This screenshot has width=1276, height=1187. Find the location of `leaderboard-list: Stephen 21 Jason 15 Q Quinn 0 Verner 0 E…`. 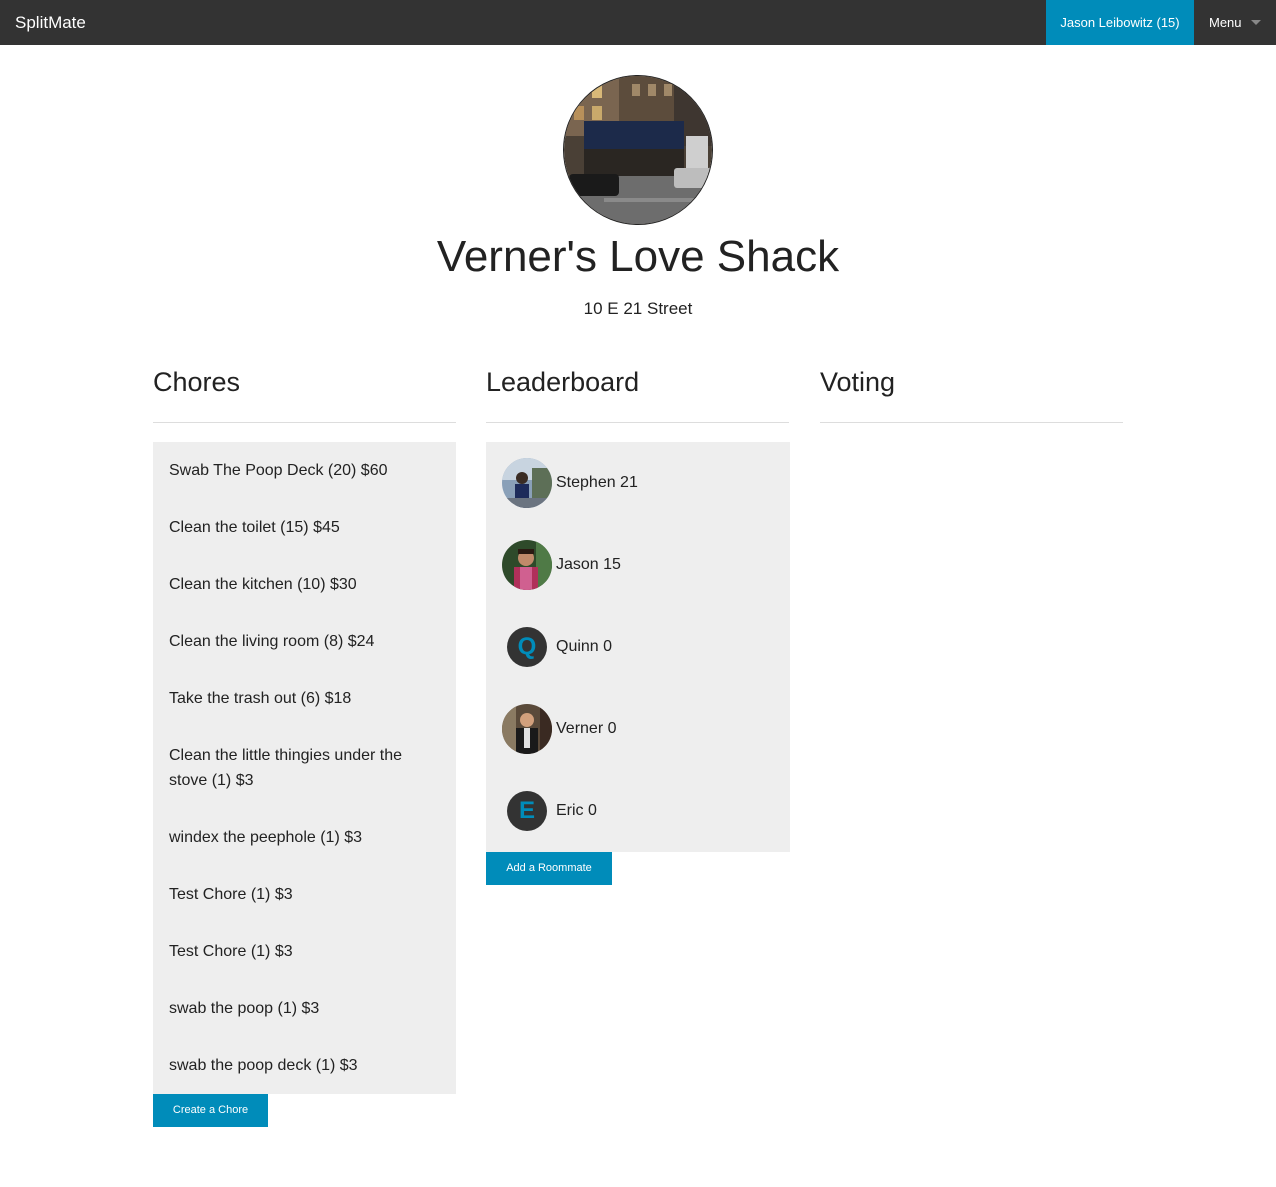

leaderboard-list: Stephen 21 Jason 15 Q Quinn 0 Verner 0 E… is located at coordinates (638, 647).